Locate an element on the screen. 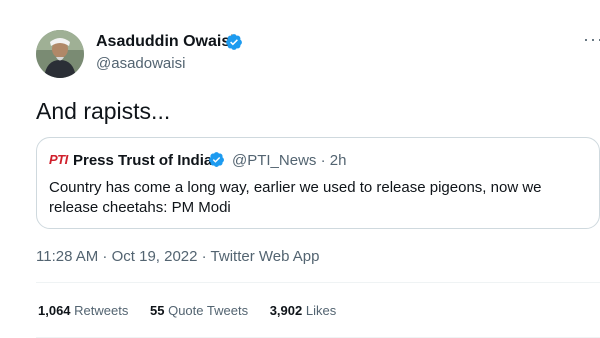 The height and width of the screenshot is (338, 600). avatar is located at coordinates (60, 54).